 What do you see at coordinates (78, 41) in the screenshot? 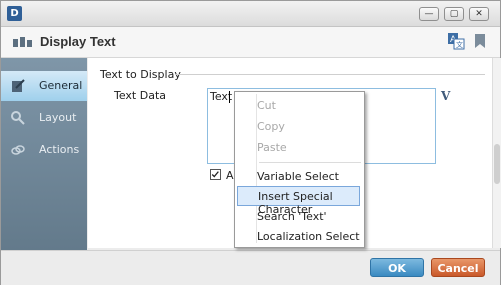
I see `page-title: Display Text` at bounding box center [78, 41].